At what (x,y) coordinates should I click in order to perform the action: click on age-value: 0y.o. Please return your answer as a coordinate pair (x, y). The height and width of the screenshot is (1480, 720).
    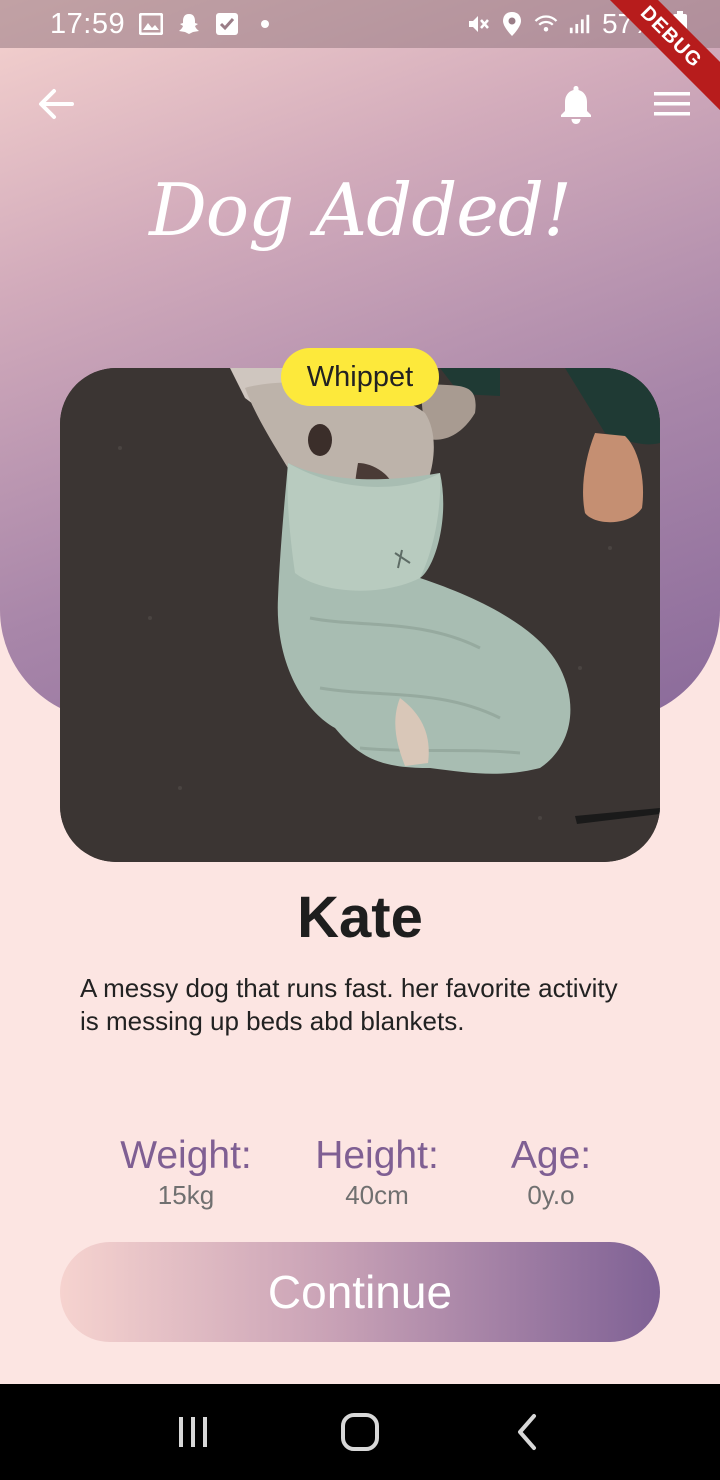
    Looking at the image, I should click on (551, 1195).